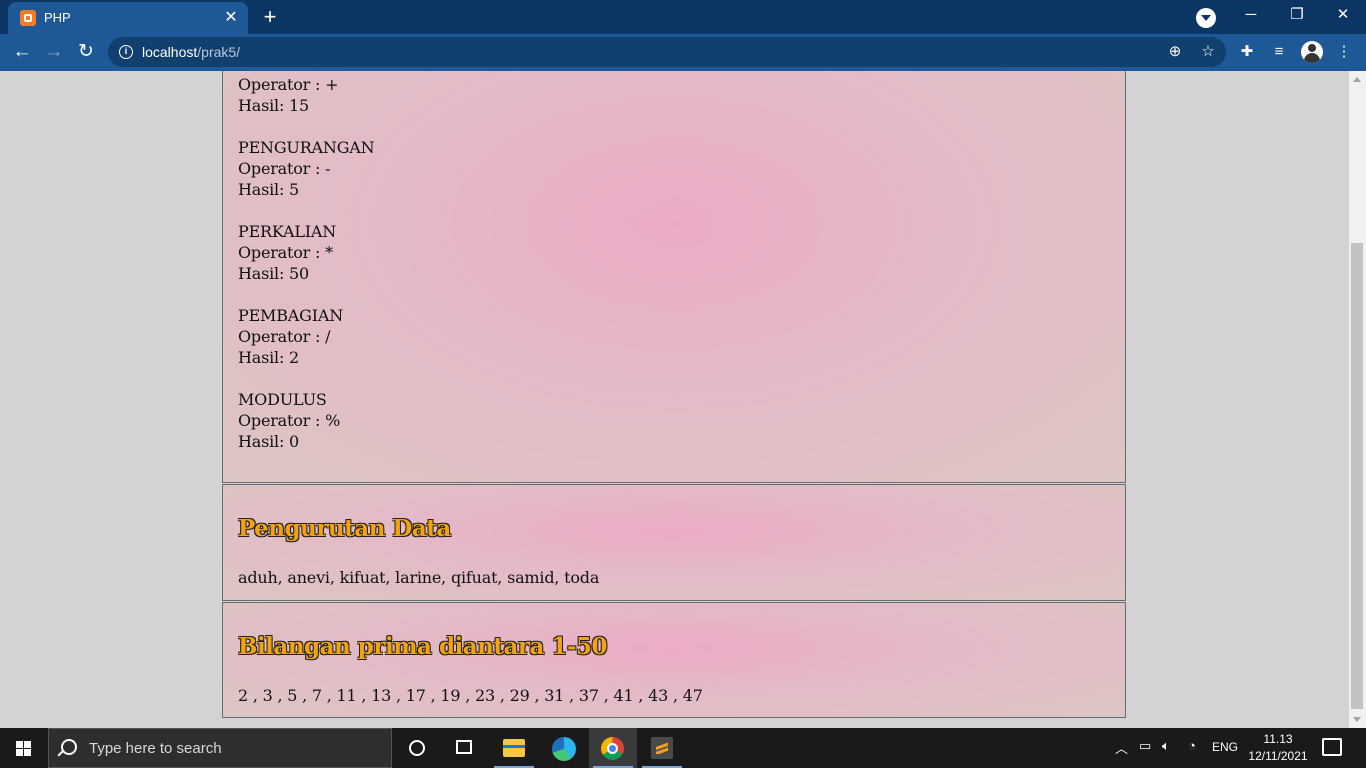 The width and height of the screenshot is (1366, 768). I want to click on operation-title: PERKALIAN, so click(287, 231).